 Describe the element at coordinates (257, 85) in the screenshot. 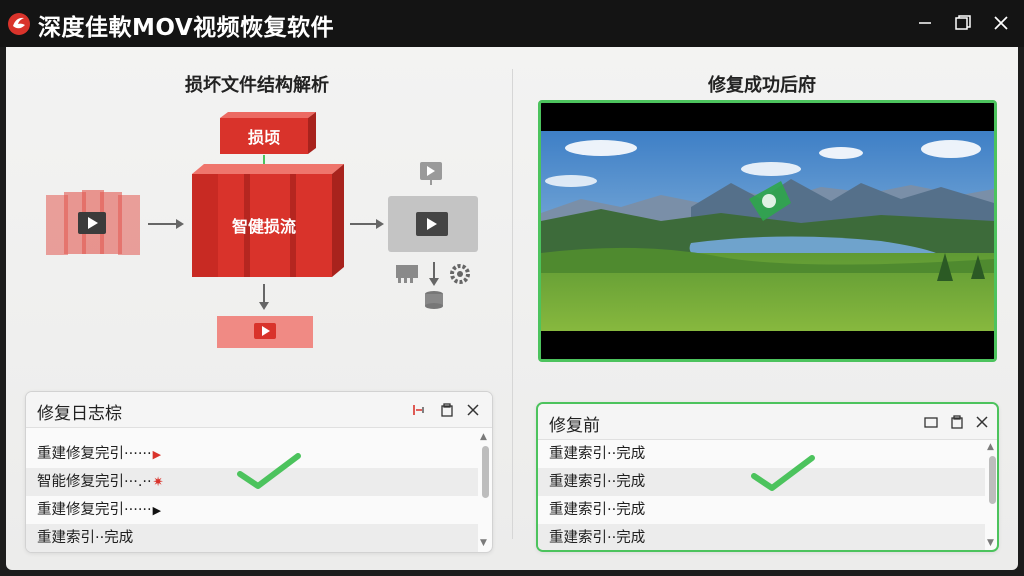

I see `left-section-title: 损坏文件结构解析` at that location.